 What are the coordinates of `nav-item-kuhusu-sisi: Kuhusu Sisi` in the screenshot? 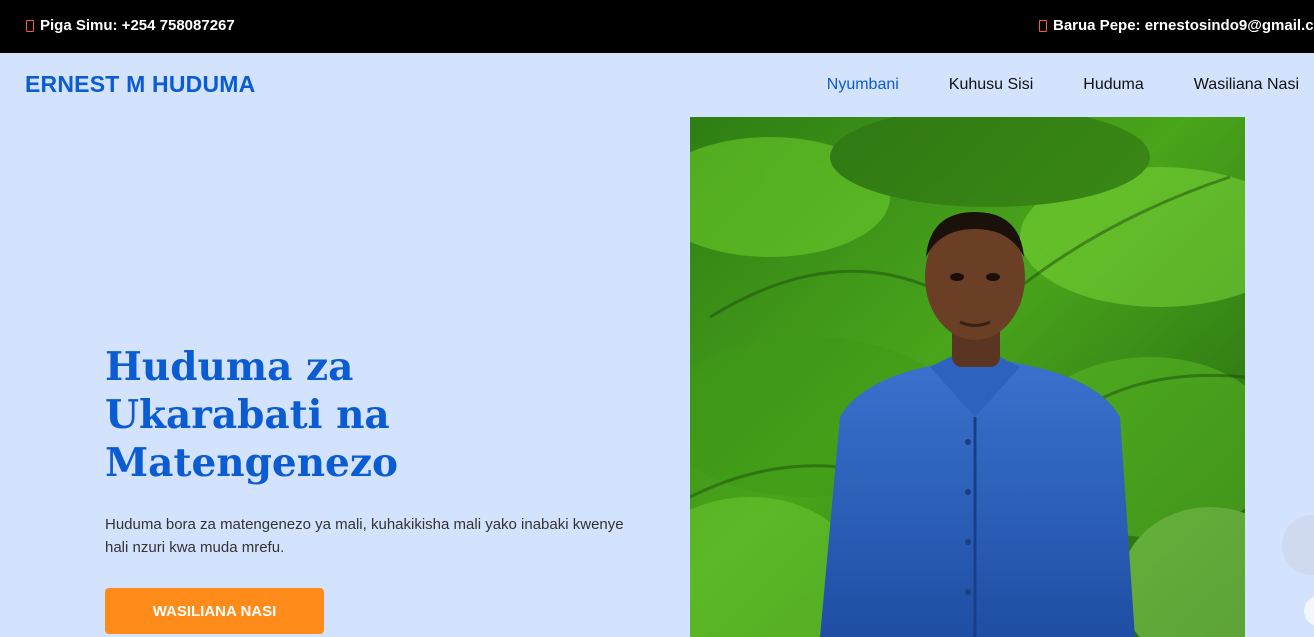 It's located at (991, 85).